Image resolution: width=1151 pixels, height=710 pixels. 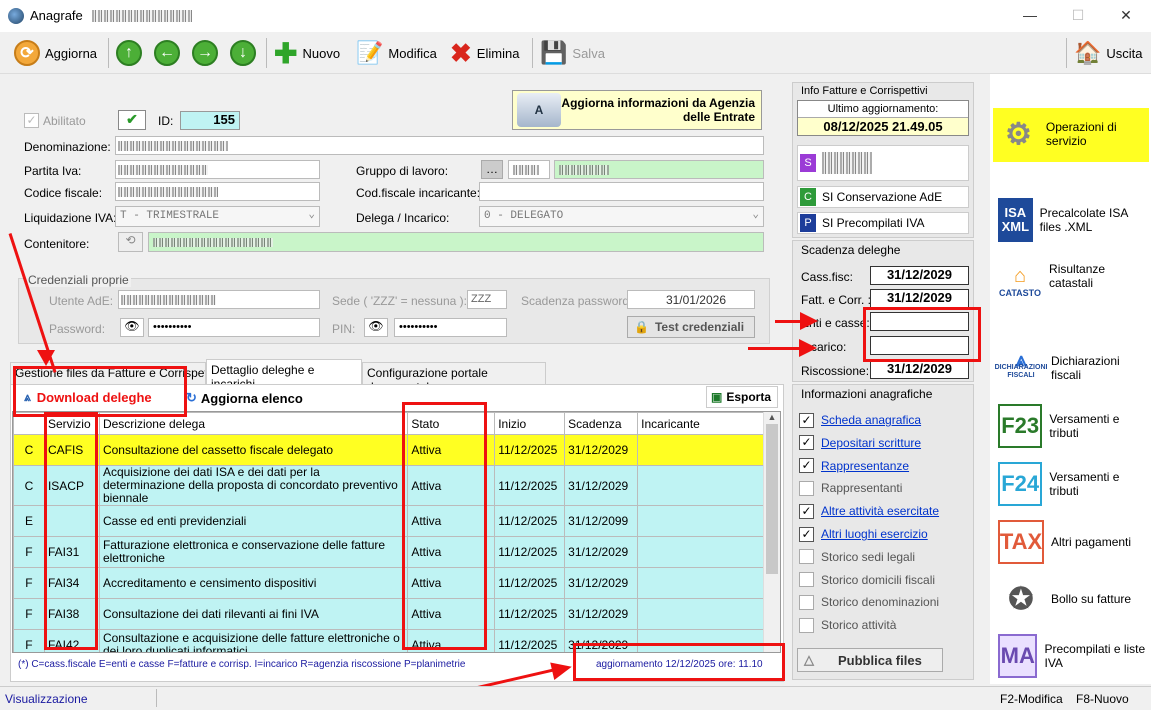 What do you see at coordinates (809, 321) in the screenshot?
I see `annotation-arrowhead-enti` at bounding box center [809, 321].